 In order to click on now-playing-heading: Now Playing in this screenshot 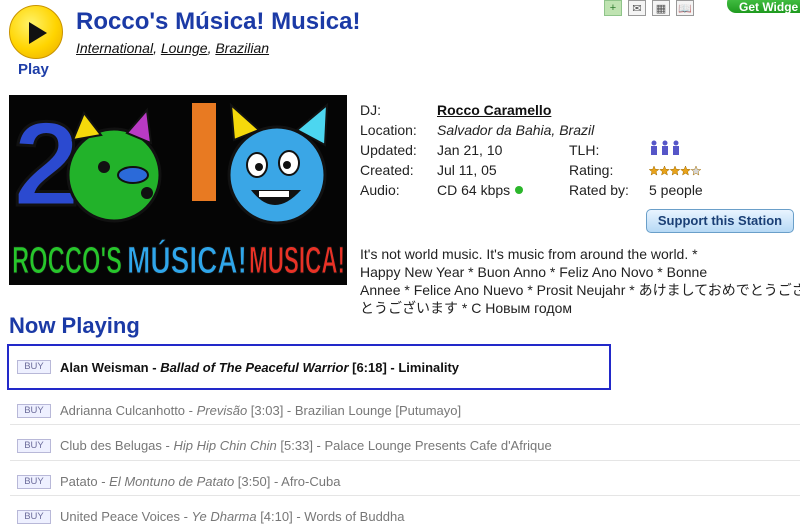, I will do `click(74, 325)`.